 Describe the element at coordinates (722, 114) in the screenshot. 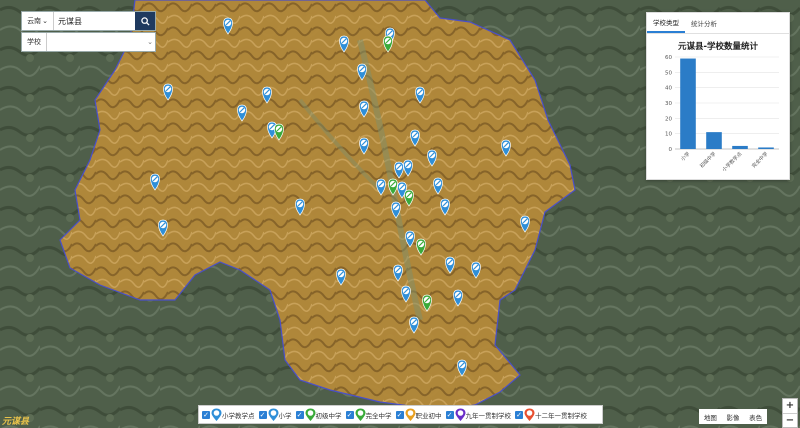

I see `school-count-chart: 0 10 20 30 40 50 60 小学 初级中学 小学教学点 完全中学` at that location.